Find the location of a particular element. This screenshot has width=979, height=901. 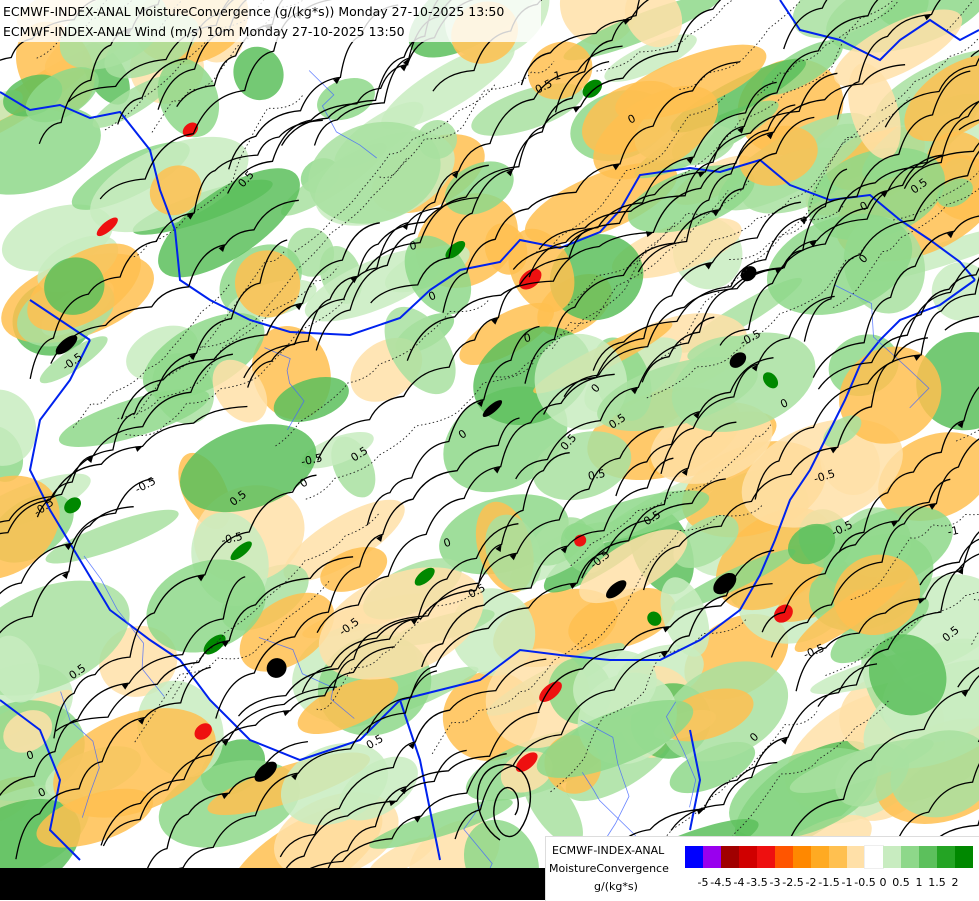

legend-tick-label: -2.5 is located at coordinates (792, 882).